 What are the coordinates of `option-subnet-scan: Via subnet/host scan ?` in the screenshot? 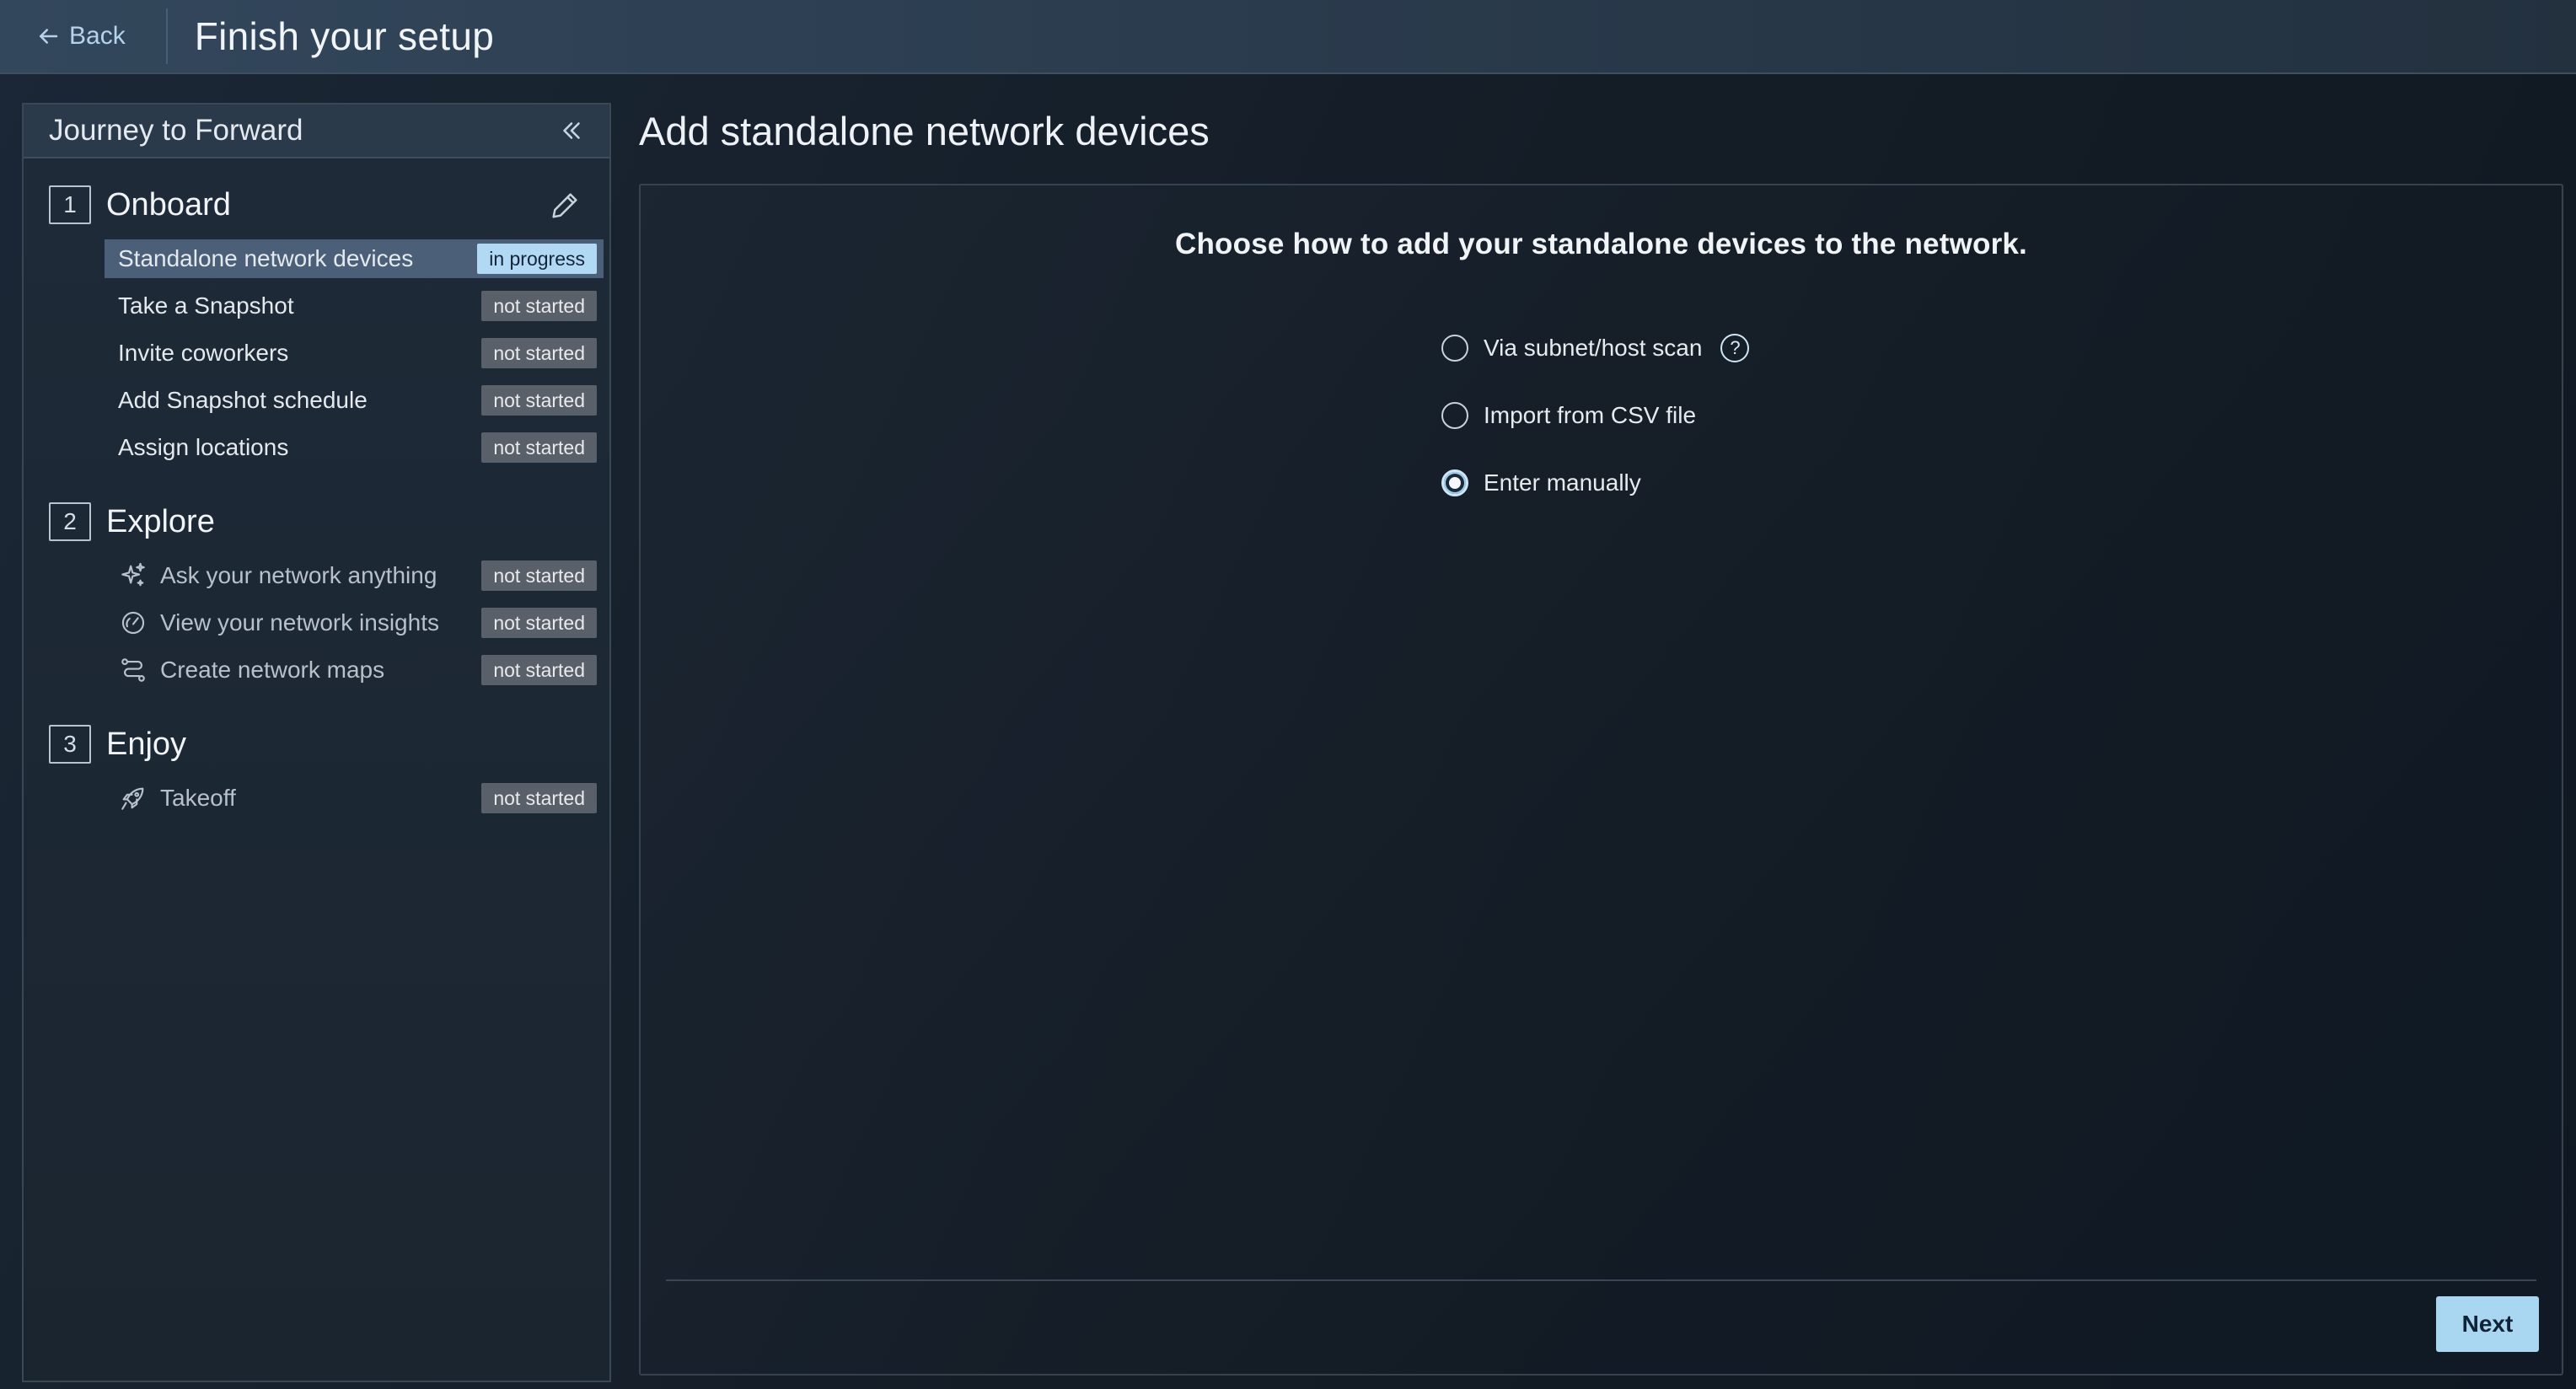 It's located at (1595, 348).